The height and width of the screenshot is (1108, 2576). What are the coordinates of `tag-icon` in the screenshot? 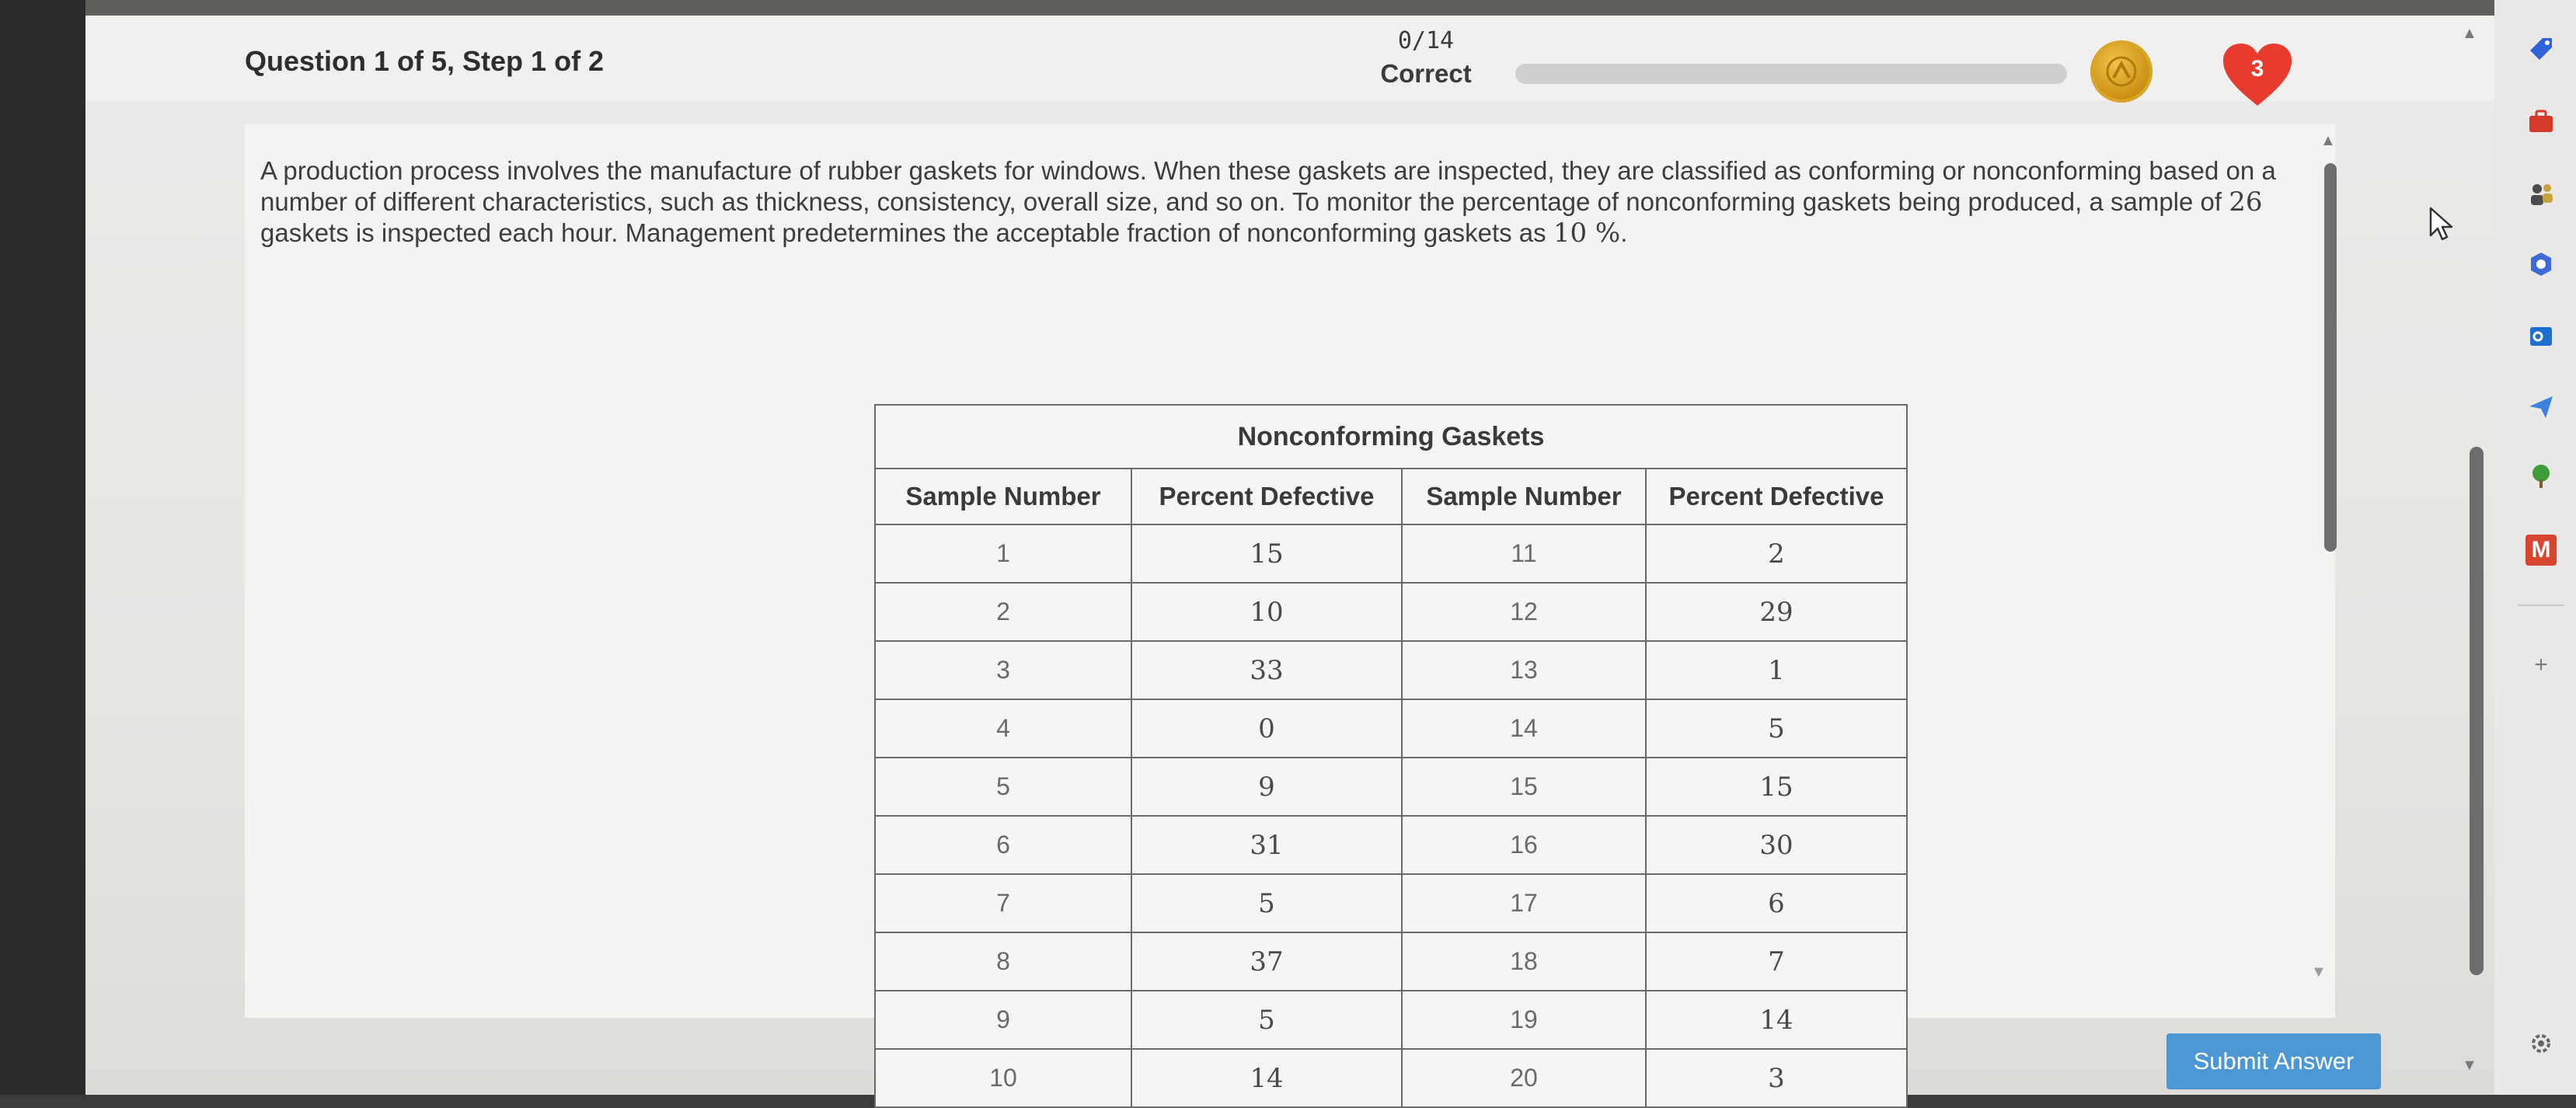 It's located at (2541, 51).